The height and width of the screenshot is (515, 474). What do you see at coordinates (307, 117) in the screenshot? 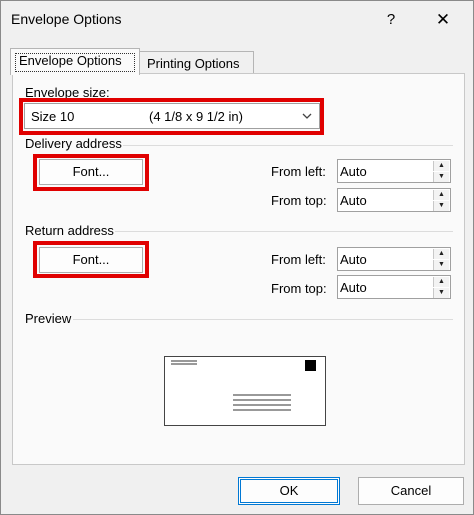
I see `chevron-down-icon` at bounding box center [307, 117].